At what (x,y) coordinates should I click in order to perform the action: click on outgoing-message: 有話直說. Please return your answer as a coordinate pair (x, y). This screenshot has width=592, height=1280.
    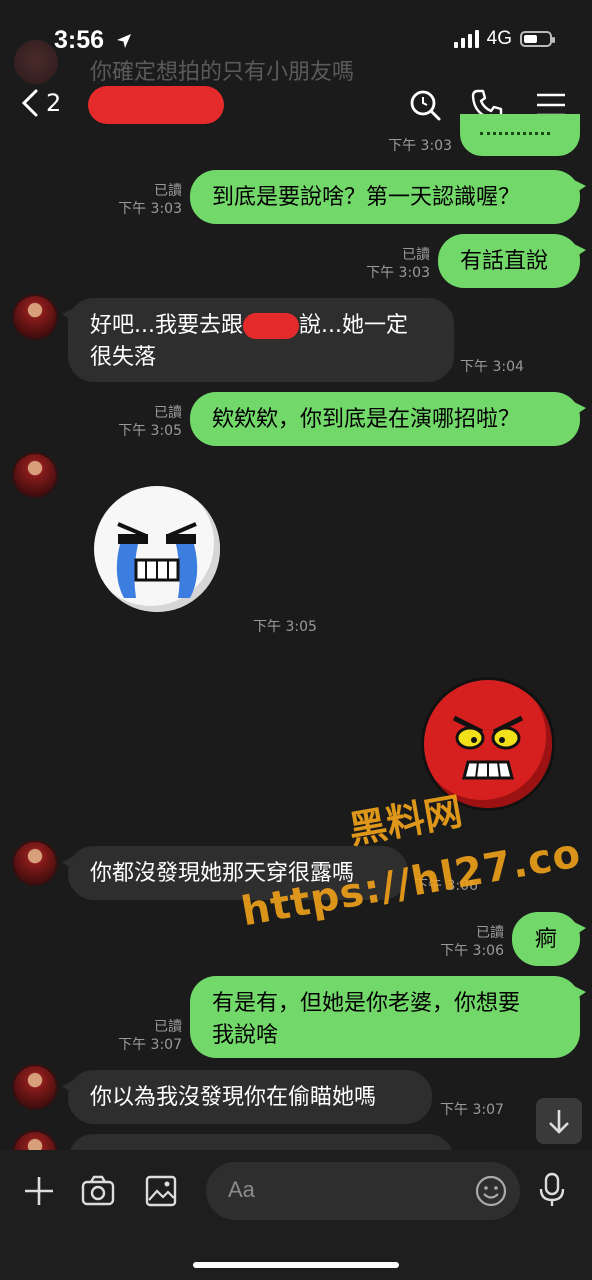
    Looking at the image, I should click on (512, 261).